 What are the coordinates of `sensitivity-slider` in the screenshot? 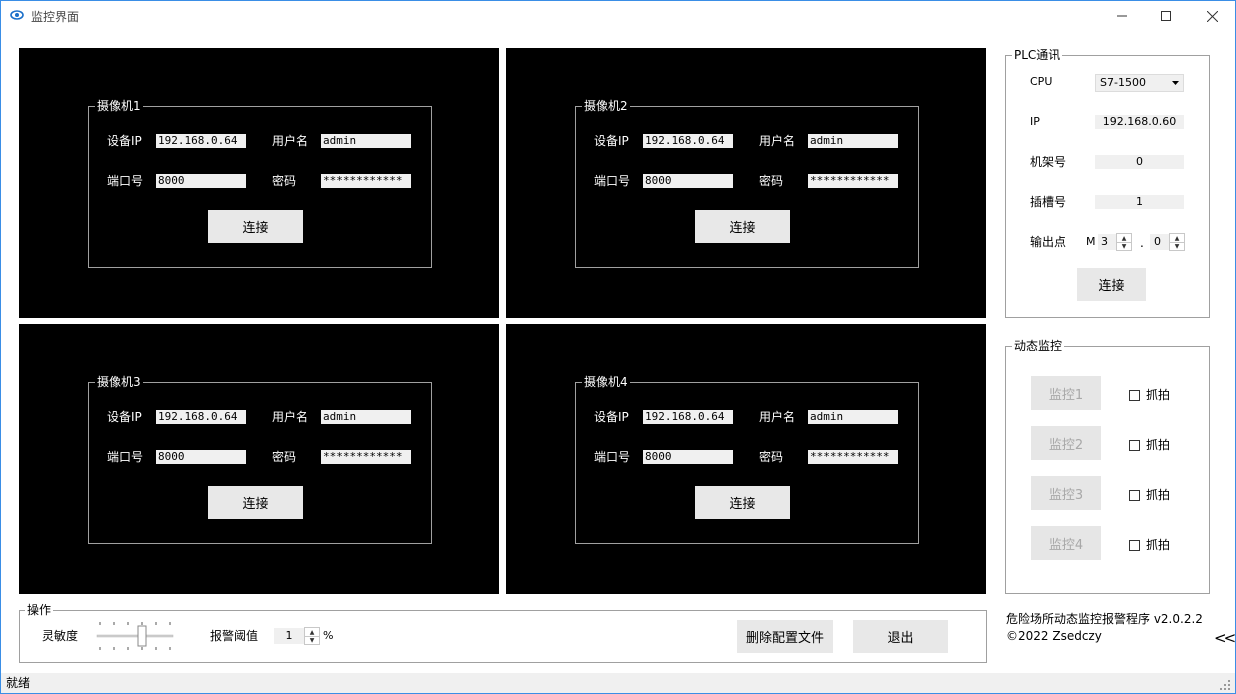 It's located at (135, 636).